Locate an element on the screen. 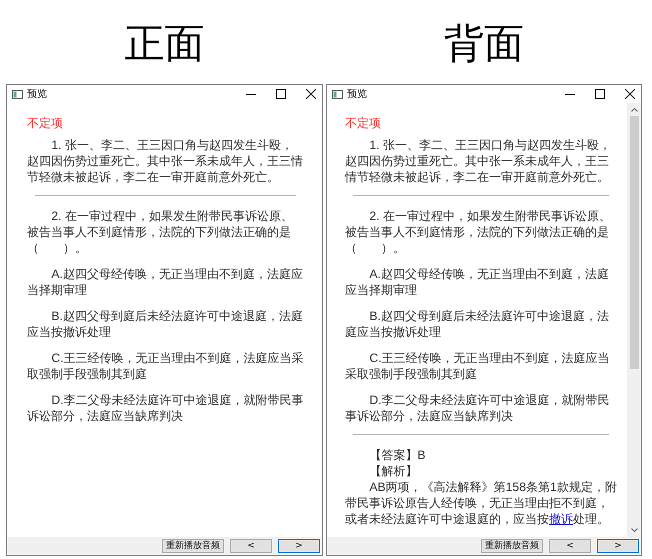  panel-heading: 正面 is located at coordinates (165, 44).